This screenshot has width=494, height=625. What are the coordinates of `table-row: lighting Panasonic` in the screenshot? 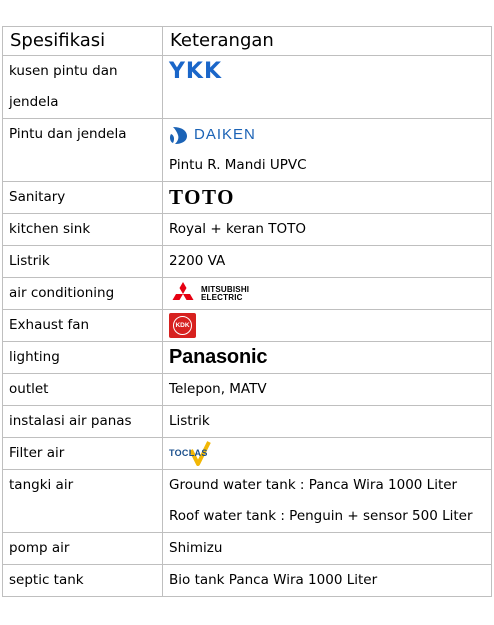 It's located at (247, 357).